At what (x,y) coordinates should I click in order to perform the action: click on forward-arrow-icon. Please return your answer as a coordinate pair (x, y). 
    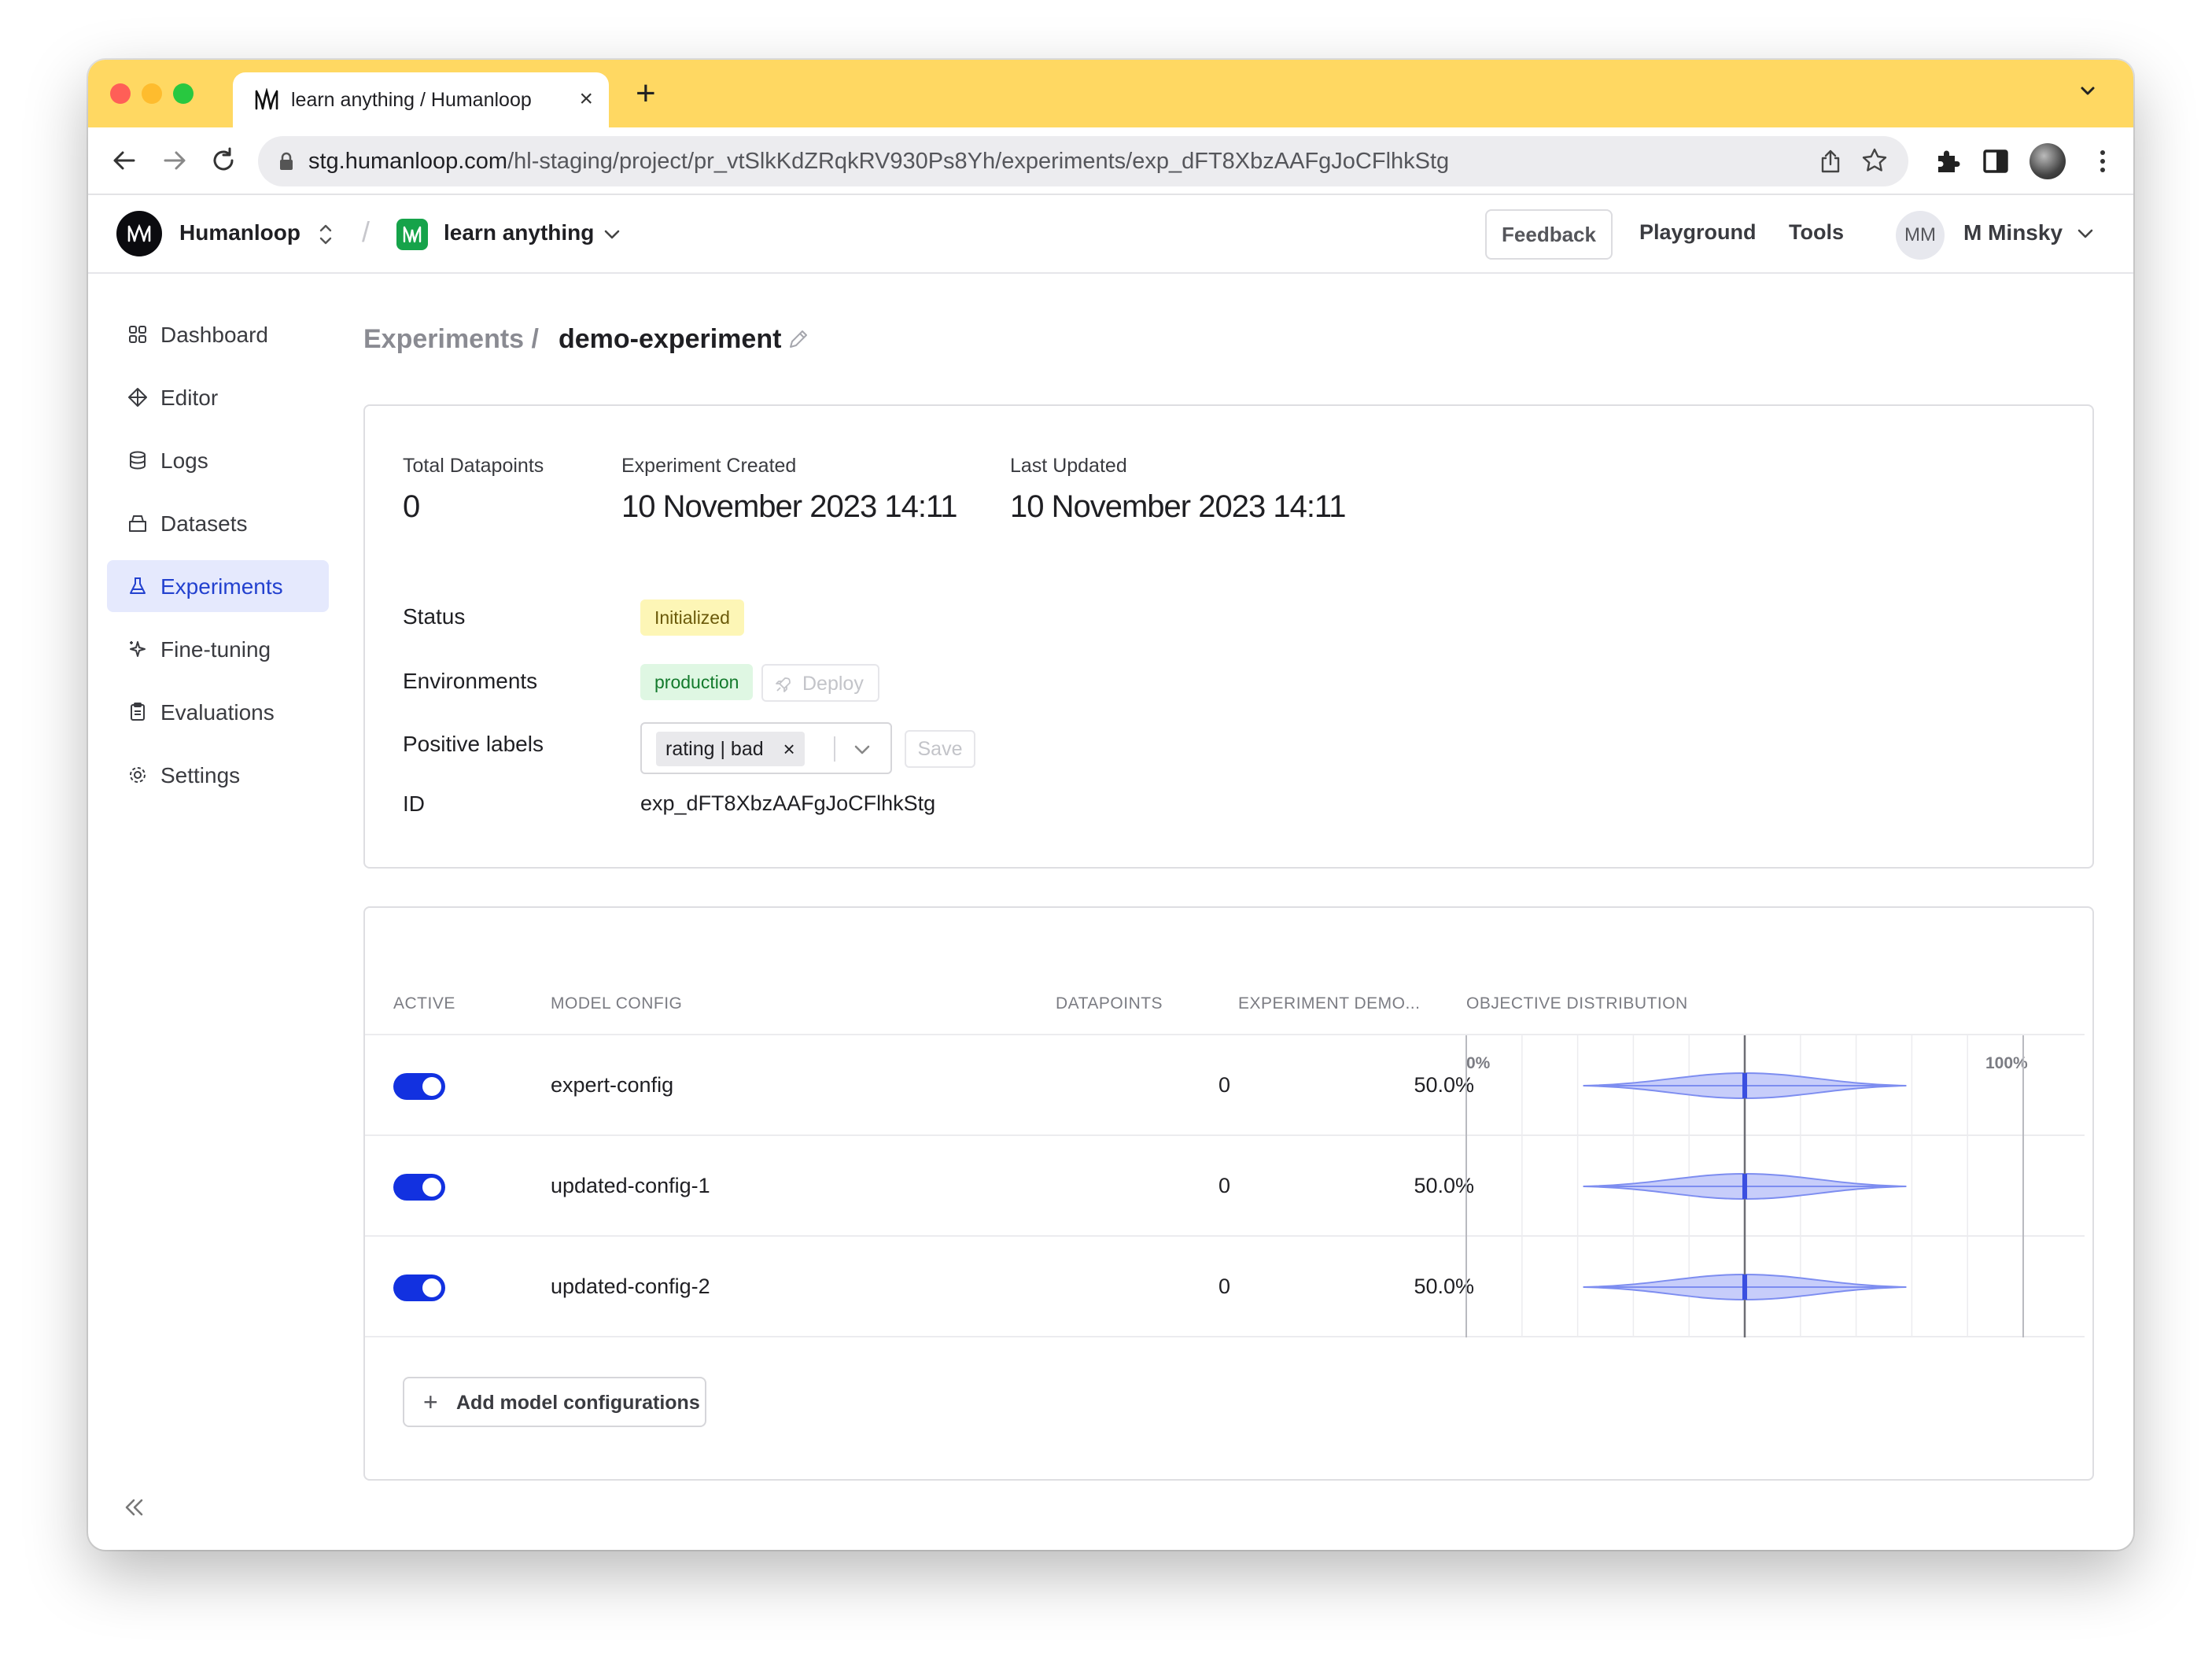
    Looking at the image, I should click on (174, 160).